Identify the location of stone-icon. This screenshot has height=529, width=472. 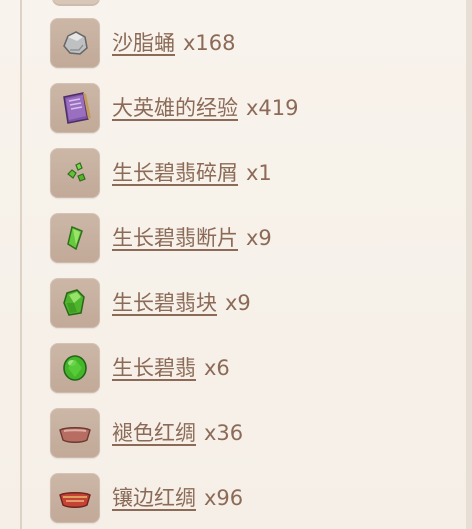
(75, 43).